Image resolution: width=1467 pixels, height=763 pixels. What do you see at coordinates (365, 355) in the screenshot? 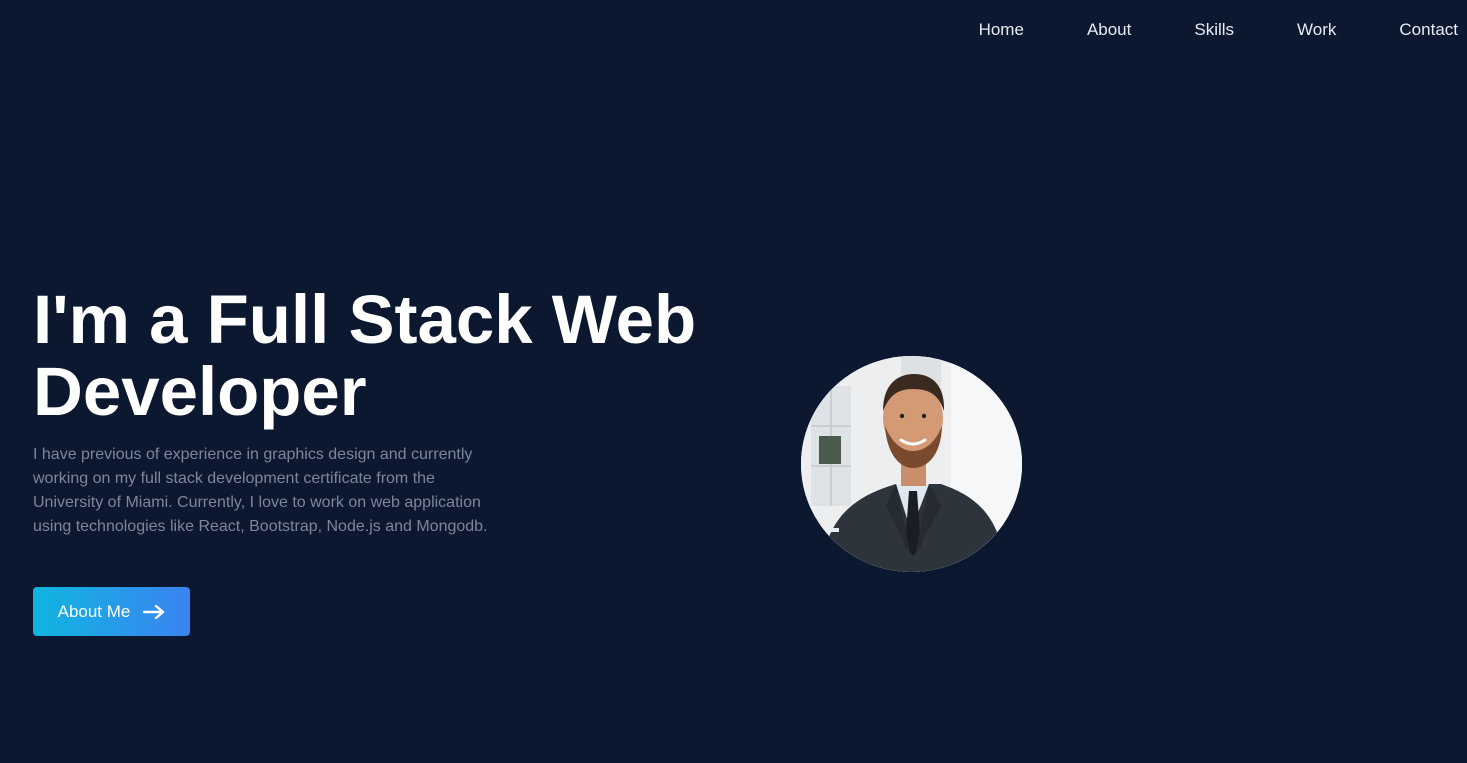
I see `hero-title: I'm a Full Stack Web Developer` at bounding box center [365, 355].